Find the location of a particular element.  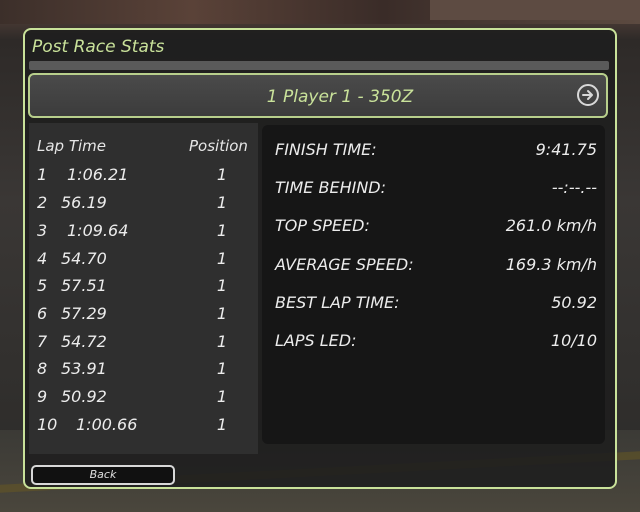

page-title: Post Race Stats is located at coordinates (98, 47).